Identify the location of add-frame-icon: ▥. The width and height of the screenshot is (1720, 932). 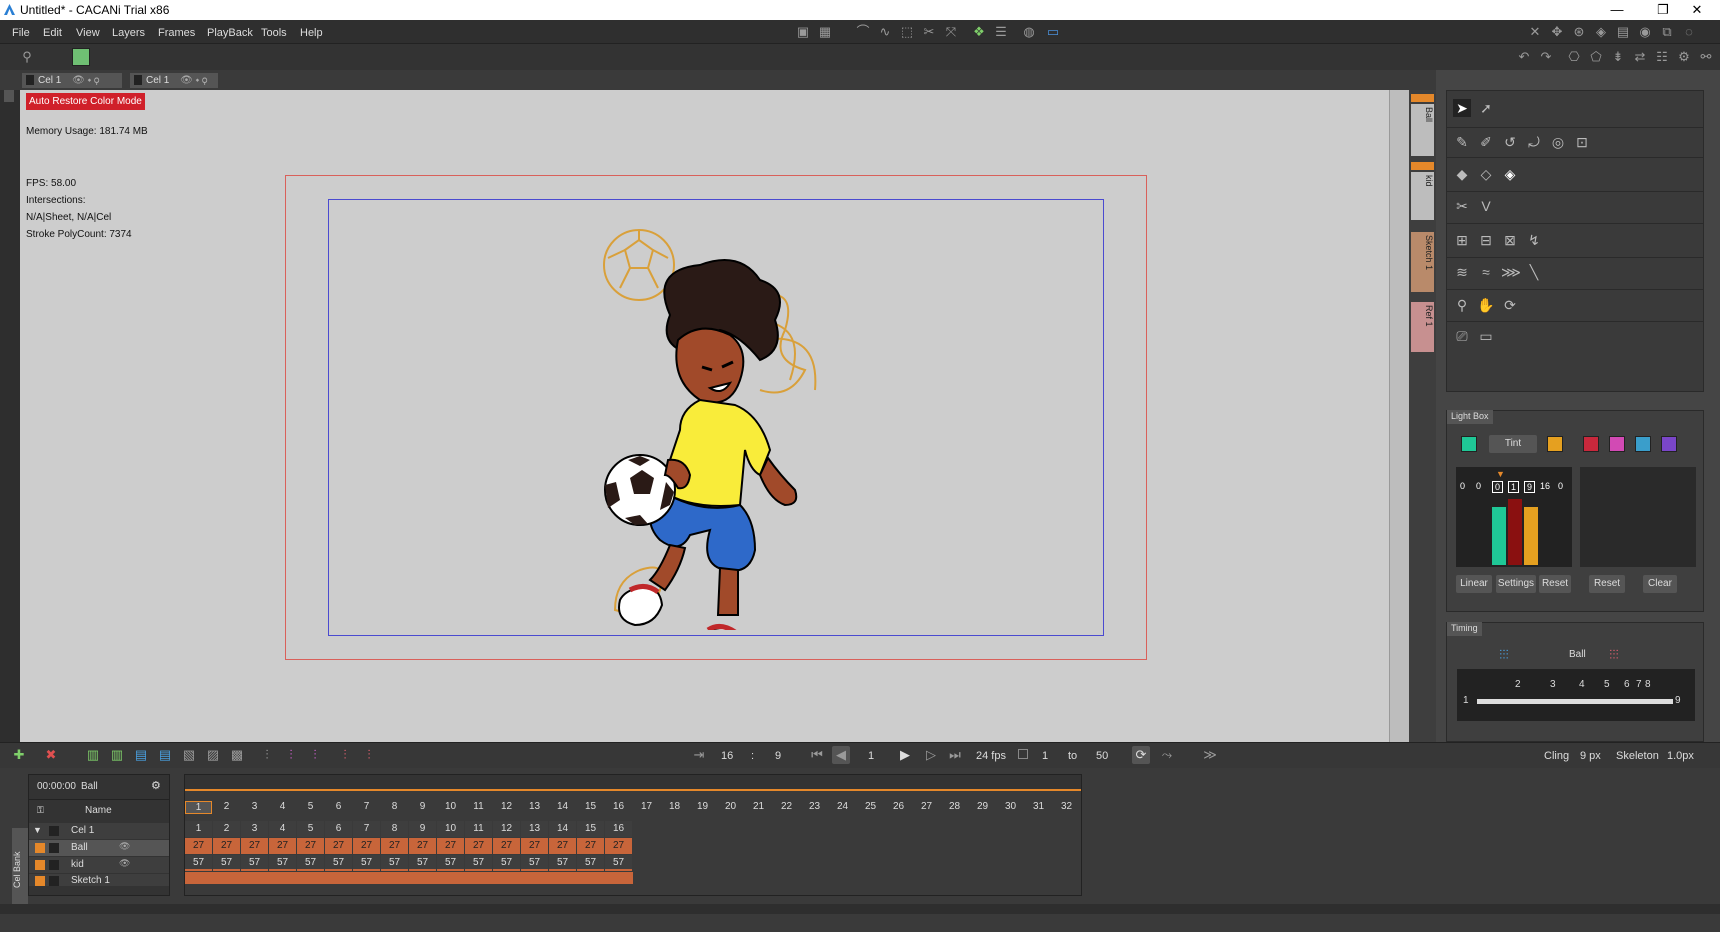
(93, 755).